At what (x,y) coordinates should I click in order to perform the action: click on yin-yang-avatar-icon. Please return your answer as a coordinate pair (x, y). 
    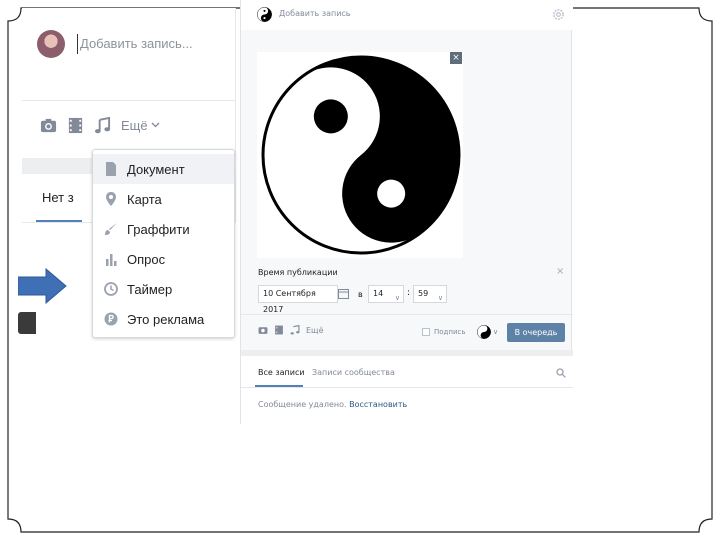
    Looking at the image, I should click on (264, 14).